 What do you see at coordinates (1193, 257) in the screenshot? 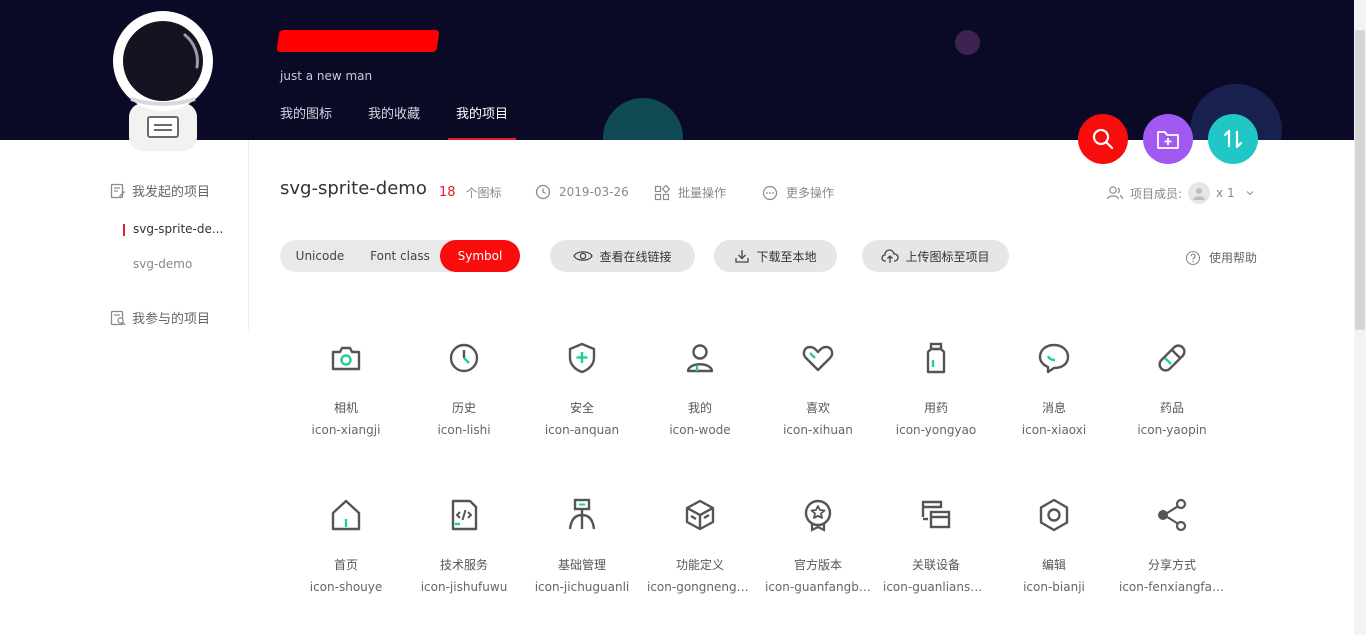
I see `help-icon` at bounding box center [1193, 257].